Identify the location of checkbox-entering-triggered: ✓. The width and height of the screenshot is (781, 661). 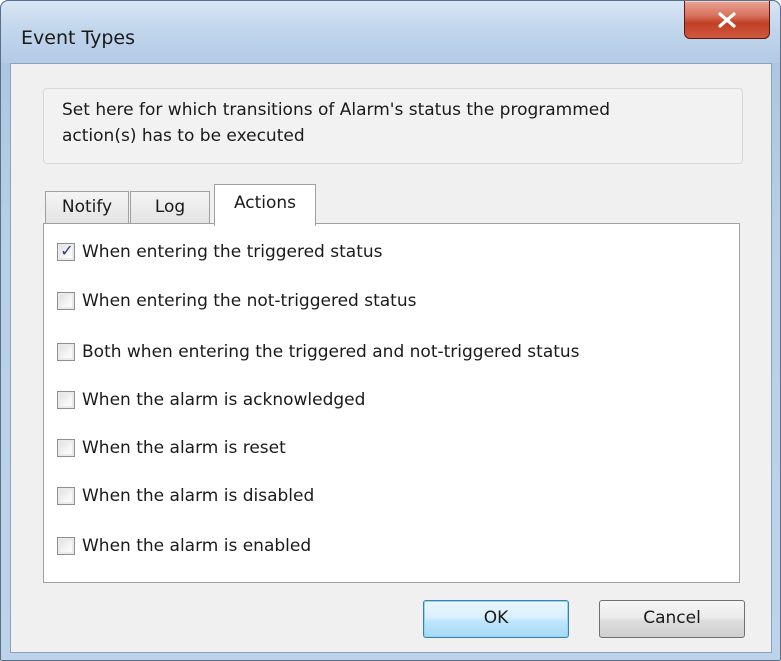
(66, 251).